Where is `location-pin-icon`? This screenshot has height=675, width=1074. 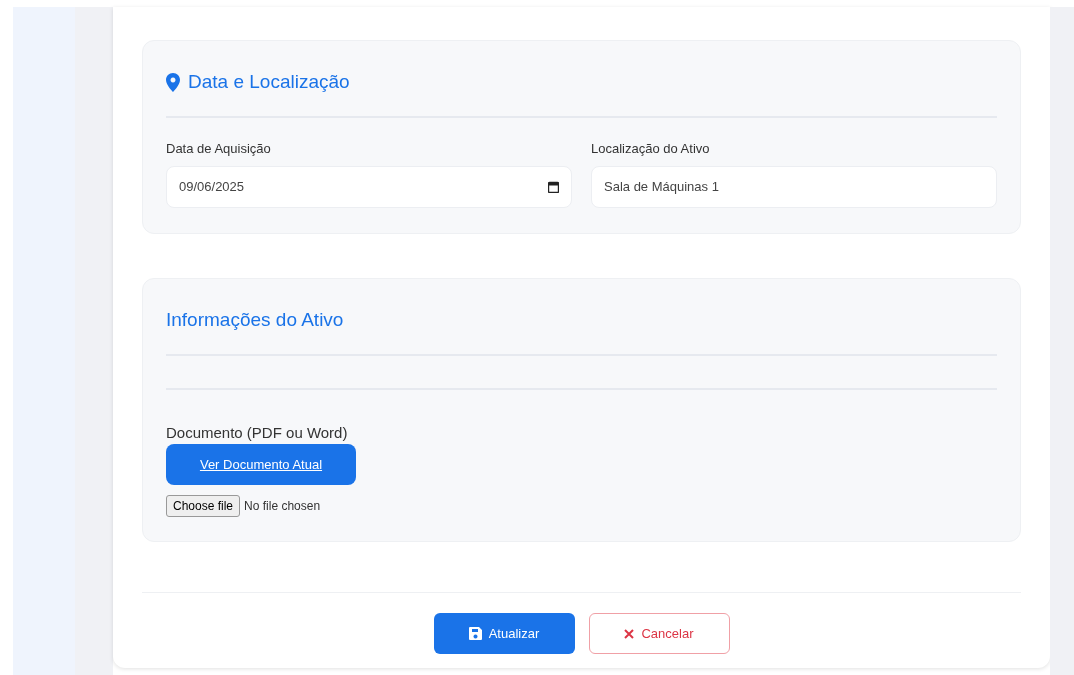 location-pin-icon is located at coordinates (173, 82).